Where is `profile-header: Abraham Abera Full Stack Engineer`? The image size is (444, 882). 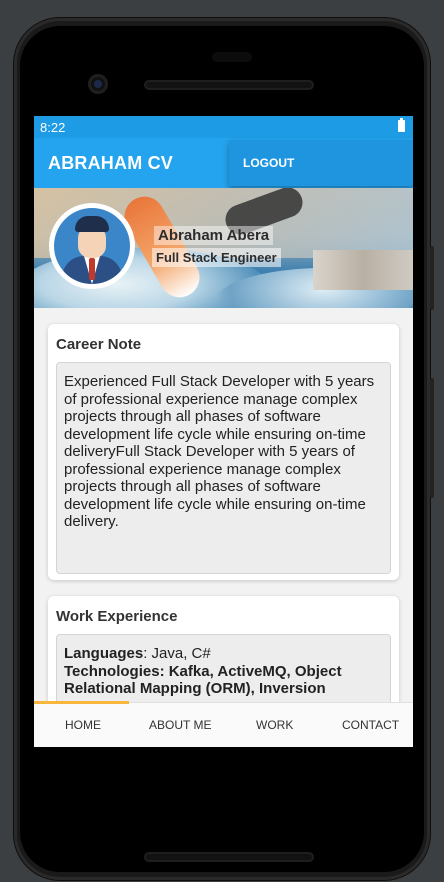
profile-header: Abraham Abera Full Stack Engineer is located at coordinates (223, 248).